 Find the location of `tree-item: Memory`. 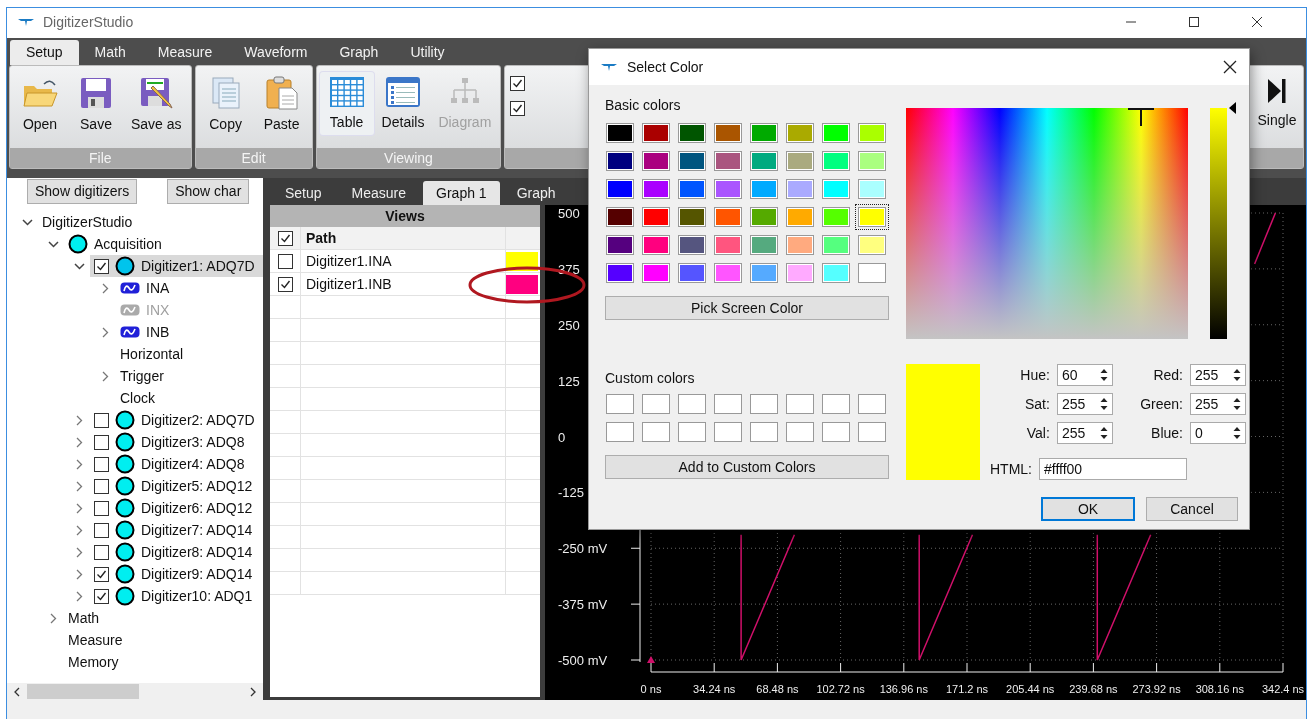

tree-item: Memory is located at coordinates (95, 662).